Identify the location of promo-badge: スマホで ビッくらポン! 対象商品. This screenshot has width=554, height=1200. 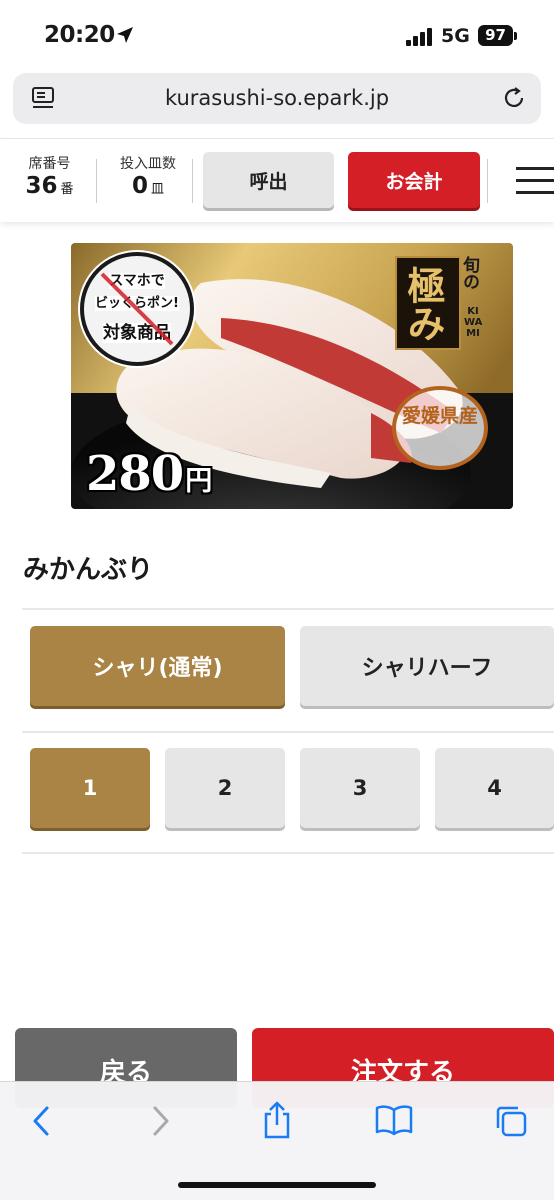
(137, 309).